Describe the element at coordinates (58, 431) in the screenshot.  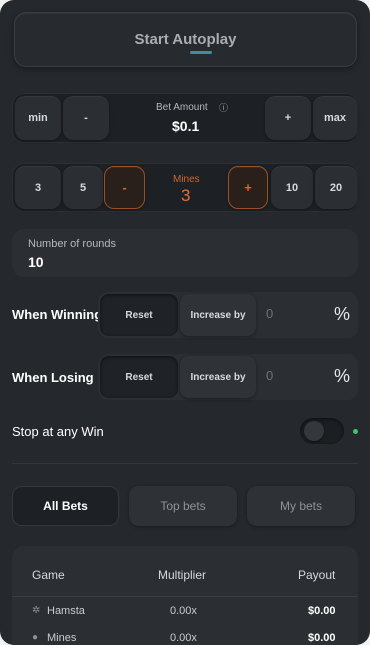
I see `stop-at-win-label: Stop at any Win` at that location.